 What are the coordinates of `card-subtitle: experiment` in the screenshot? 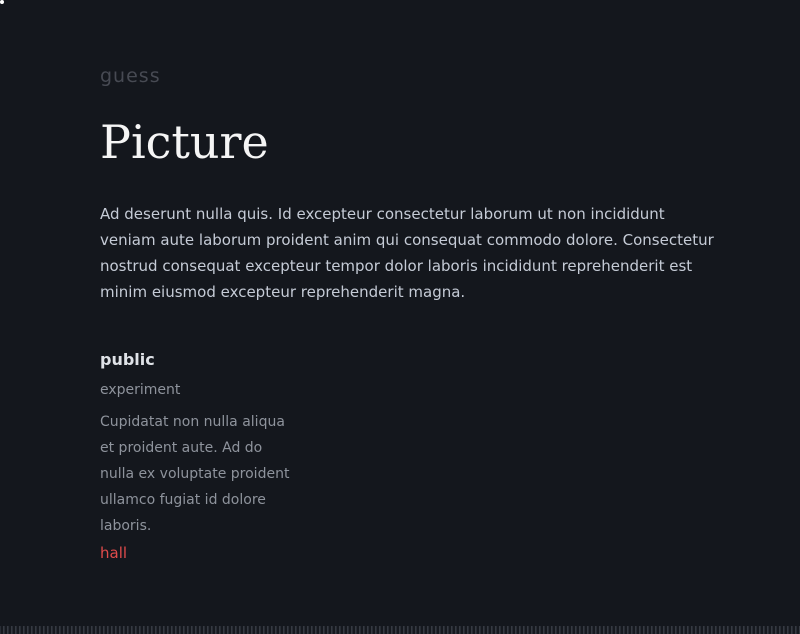 It's located at (140, 390).